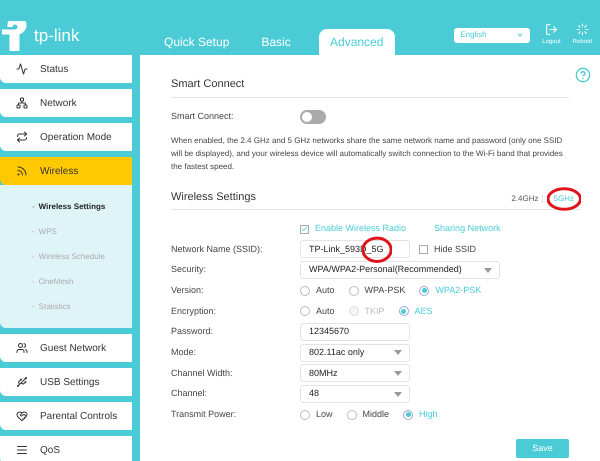 This screenshot has height=461, width=600. What do you see at coordinates (66, 416) in the screenshot?
I see `sidebar-item: Parental Controls` at bounding box center [66, 416].